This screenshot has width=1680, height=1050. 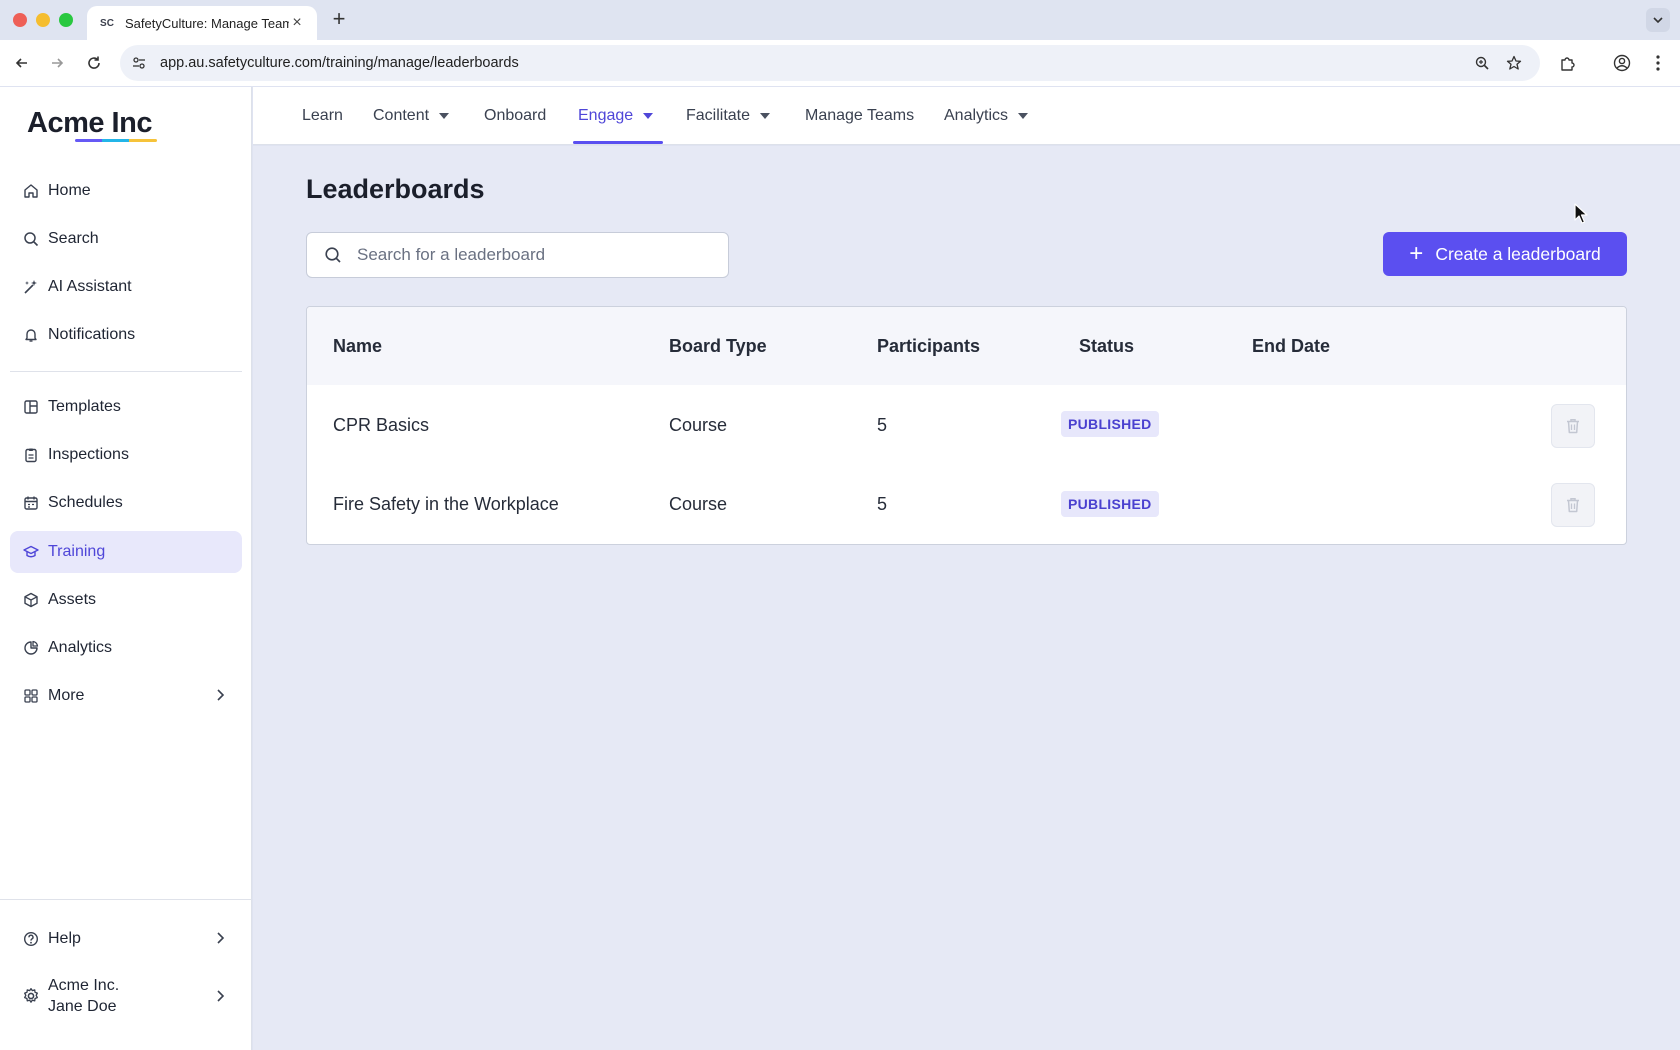 What do you see at coordinates (84, 406) in the screenshot?
I see `sidebar-item-label: Templates` at bounding box center [84, 406].